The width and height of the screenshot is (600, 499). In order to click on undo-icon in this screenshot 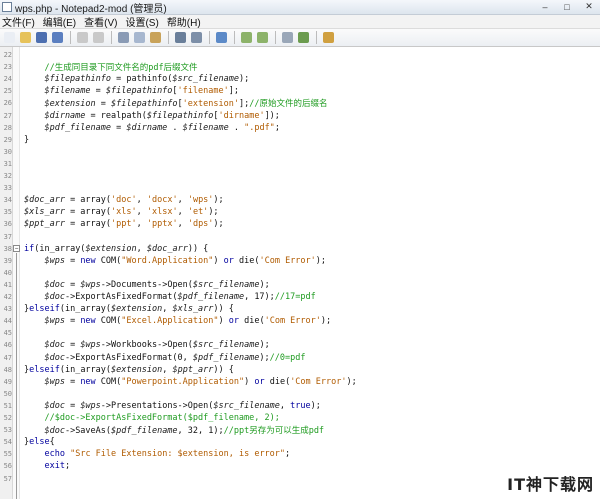, I will do `click(82, 37)`.